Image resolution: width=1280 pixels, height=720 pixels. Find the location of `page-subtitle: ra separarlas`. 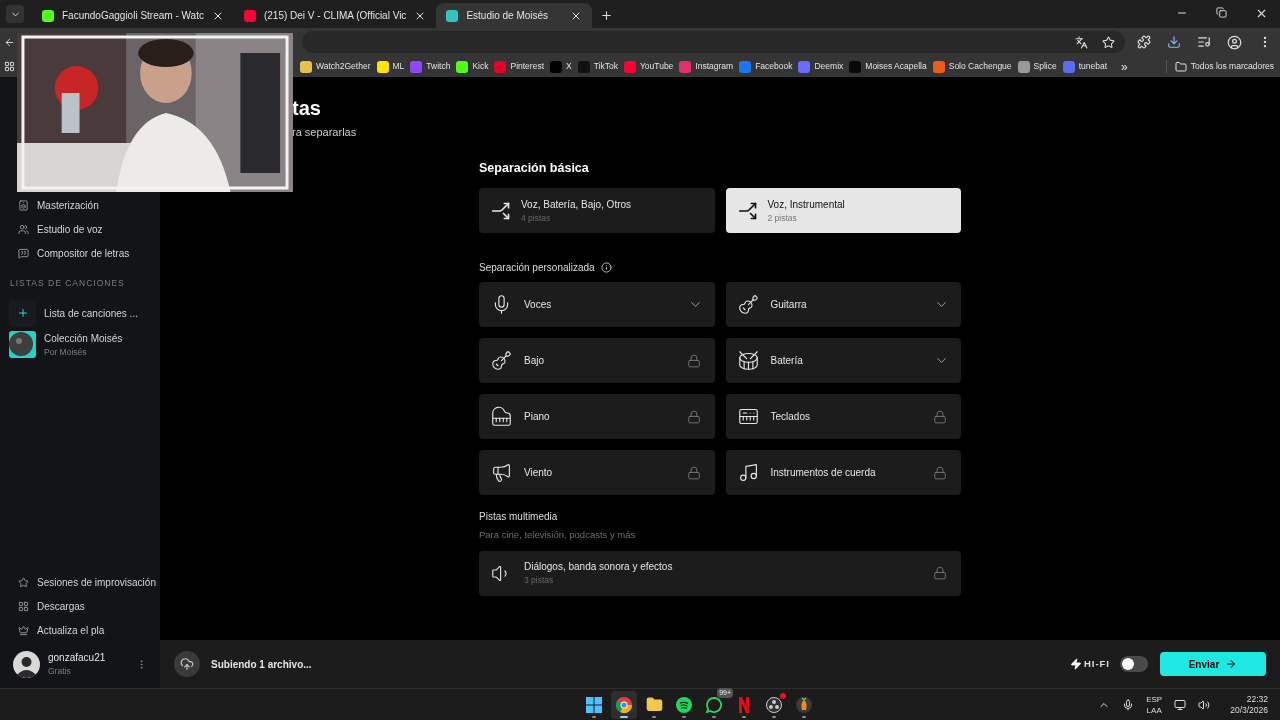

page-subtitle: ra separarlas is located at coordinates (325, 132).